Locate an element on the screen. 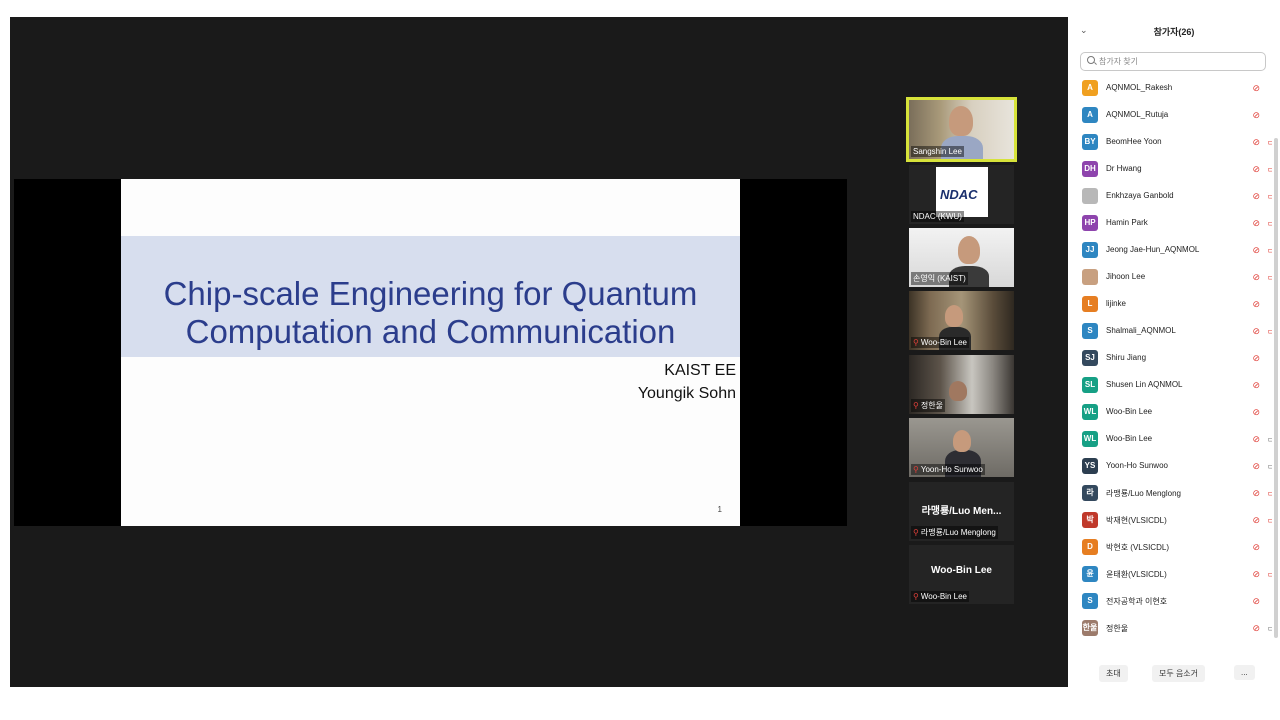 This screenshot has width=1280, height=720. participant-row: SL Shusen Lin AQNMOL ⊘ is located at coordinates (1170, 385).